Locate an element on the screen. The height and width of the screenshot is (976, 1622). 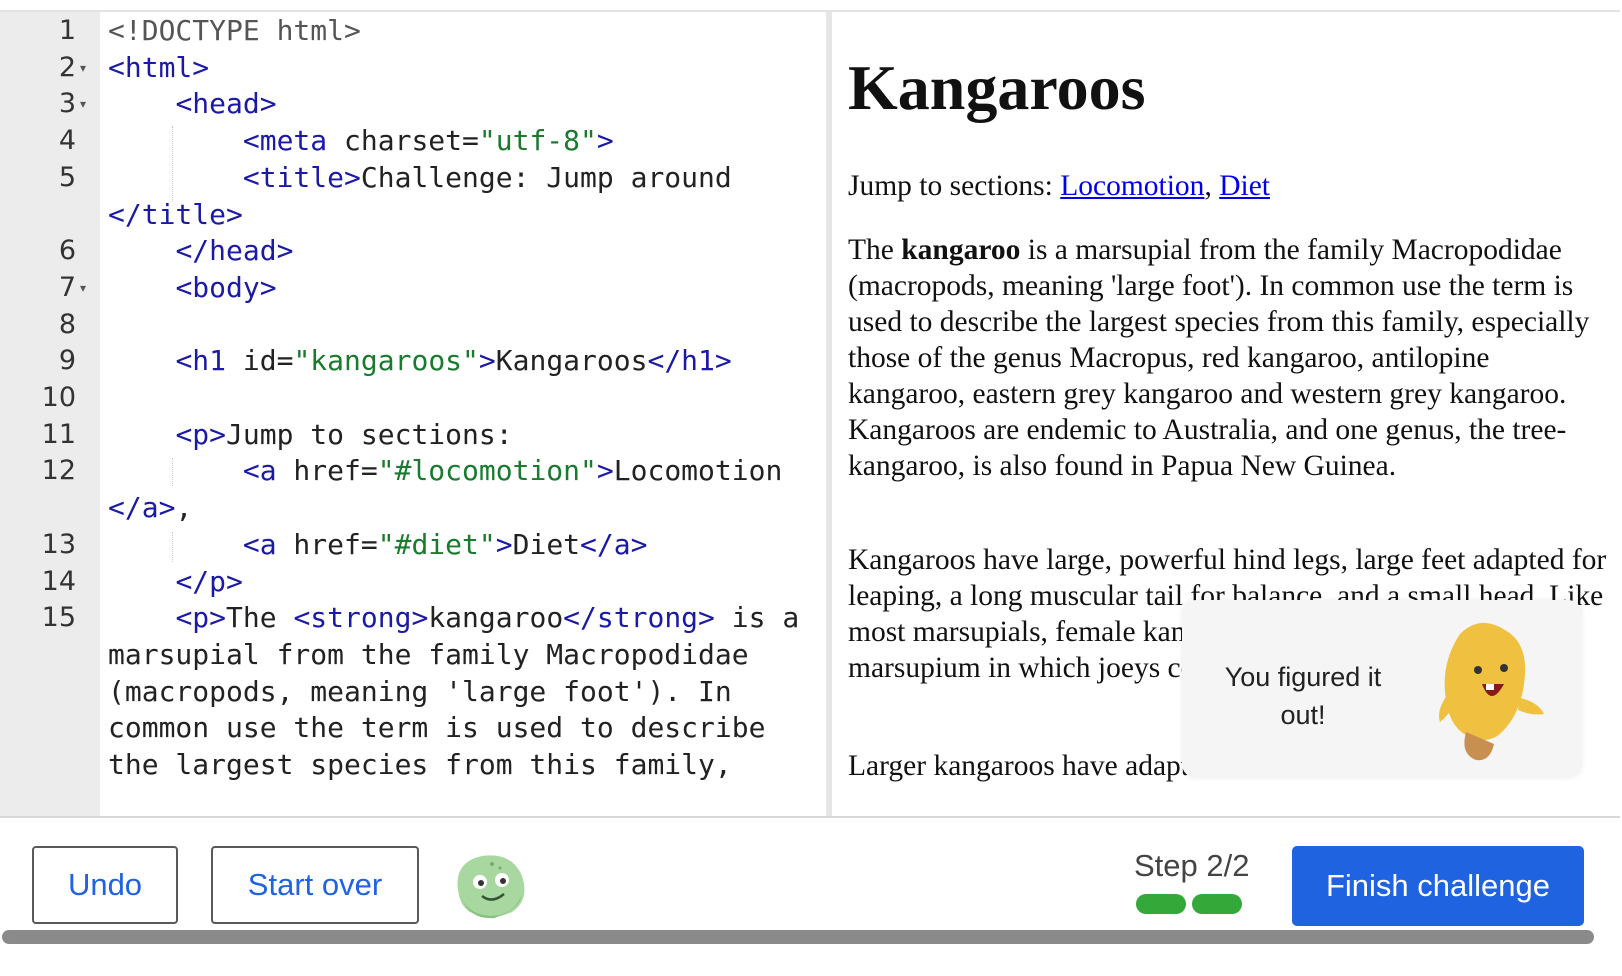
jump-prefix: Jump to sections: is located at coordinates (954, 186).